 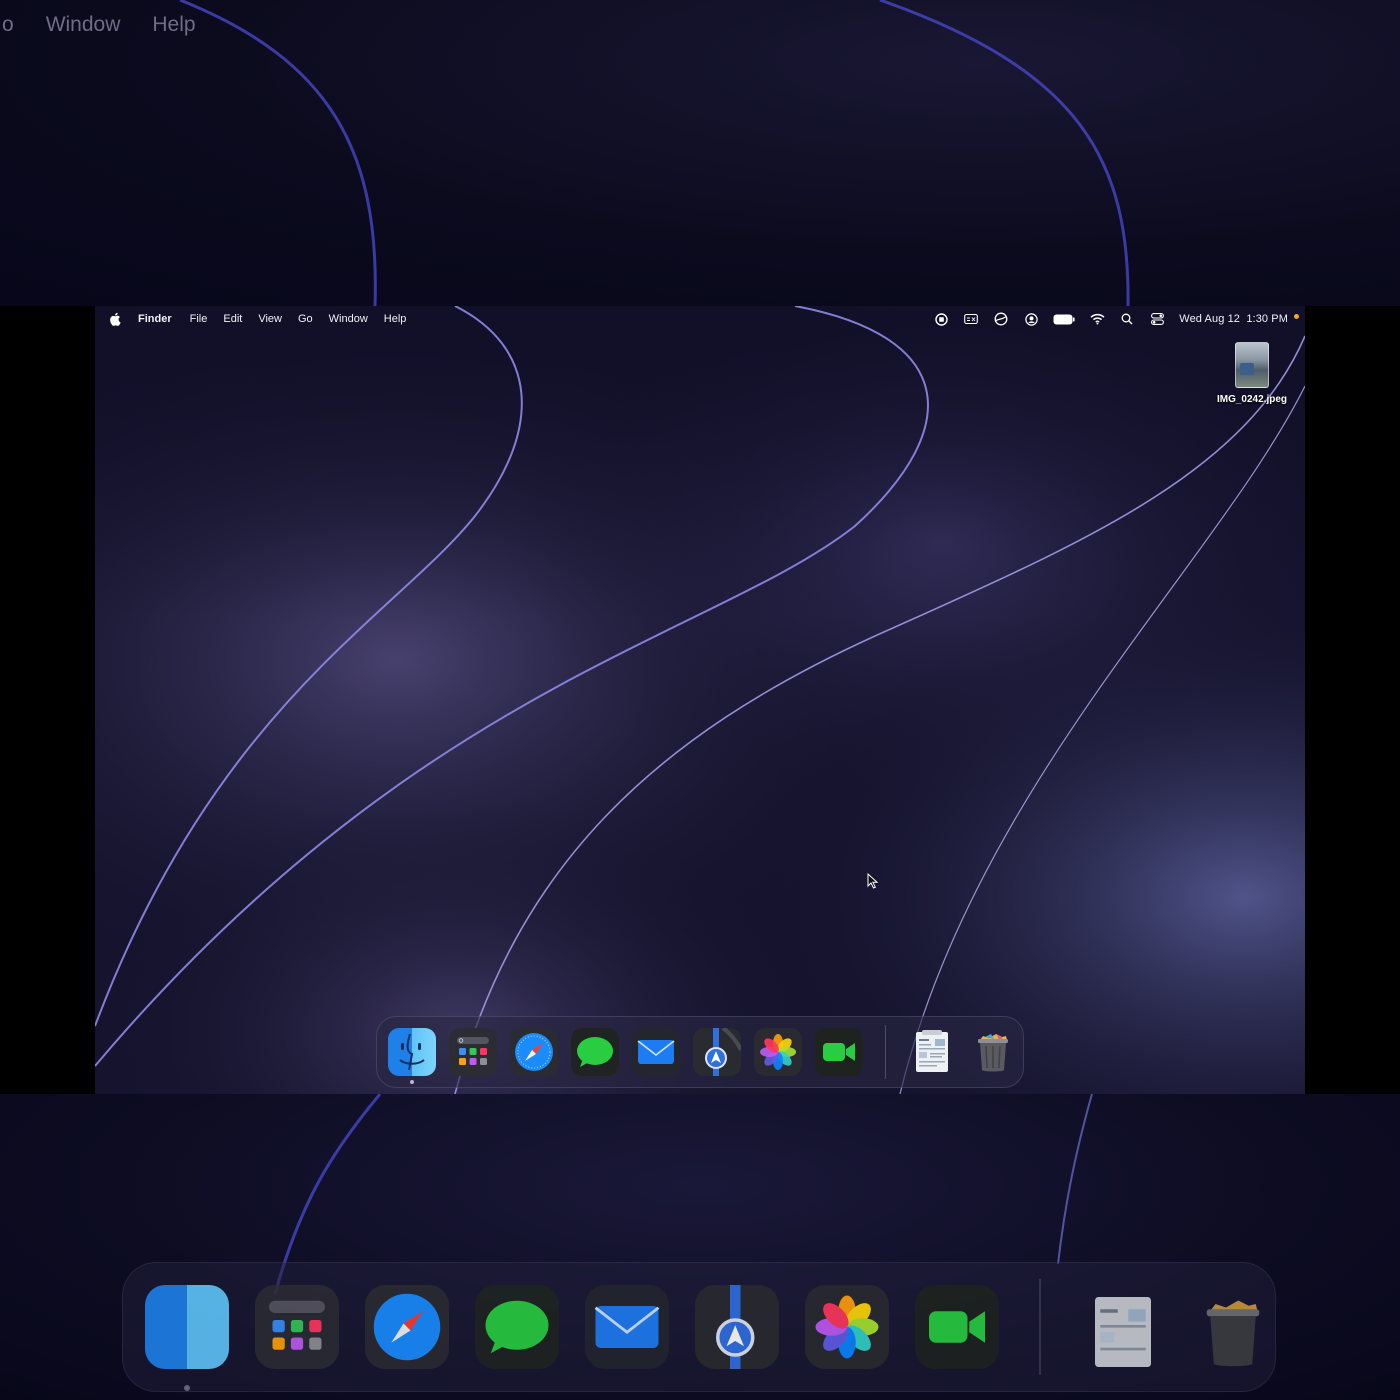 I want to click on dock-trash, so click(x=993, y=1052).